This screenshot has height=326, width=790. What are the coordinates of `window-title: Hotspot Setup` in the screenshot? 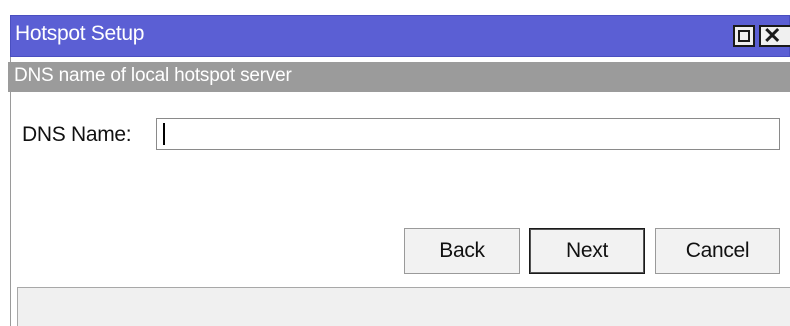 It's located at (80, 33).